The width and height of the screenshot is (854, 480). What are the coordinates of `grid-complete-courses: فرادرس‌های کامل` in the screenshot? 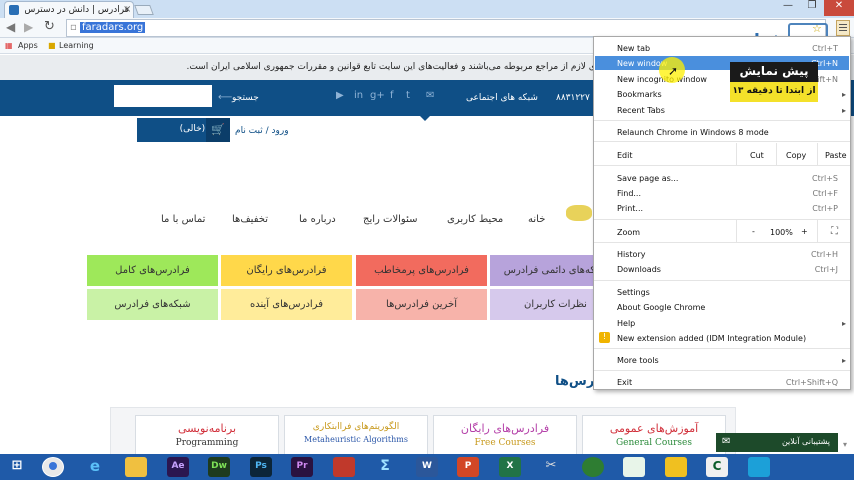 It's located at (152, 270).